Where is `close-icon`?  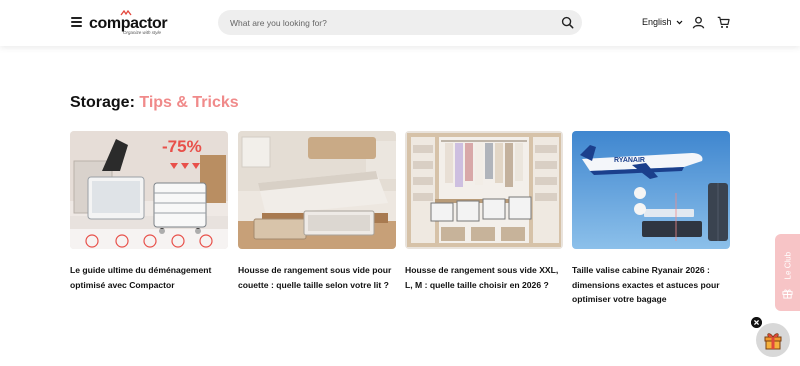
close-icon is located at coordinates (756, 322).